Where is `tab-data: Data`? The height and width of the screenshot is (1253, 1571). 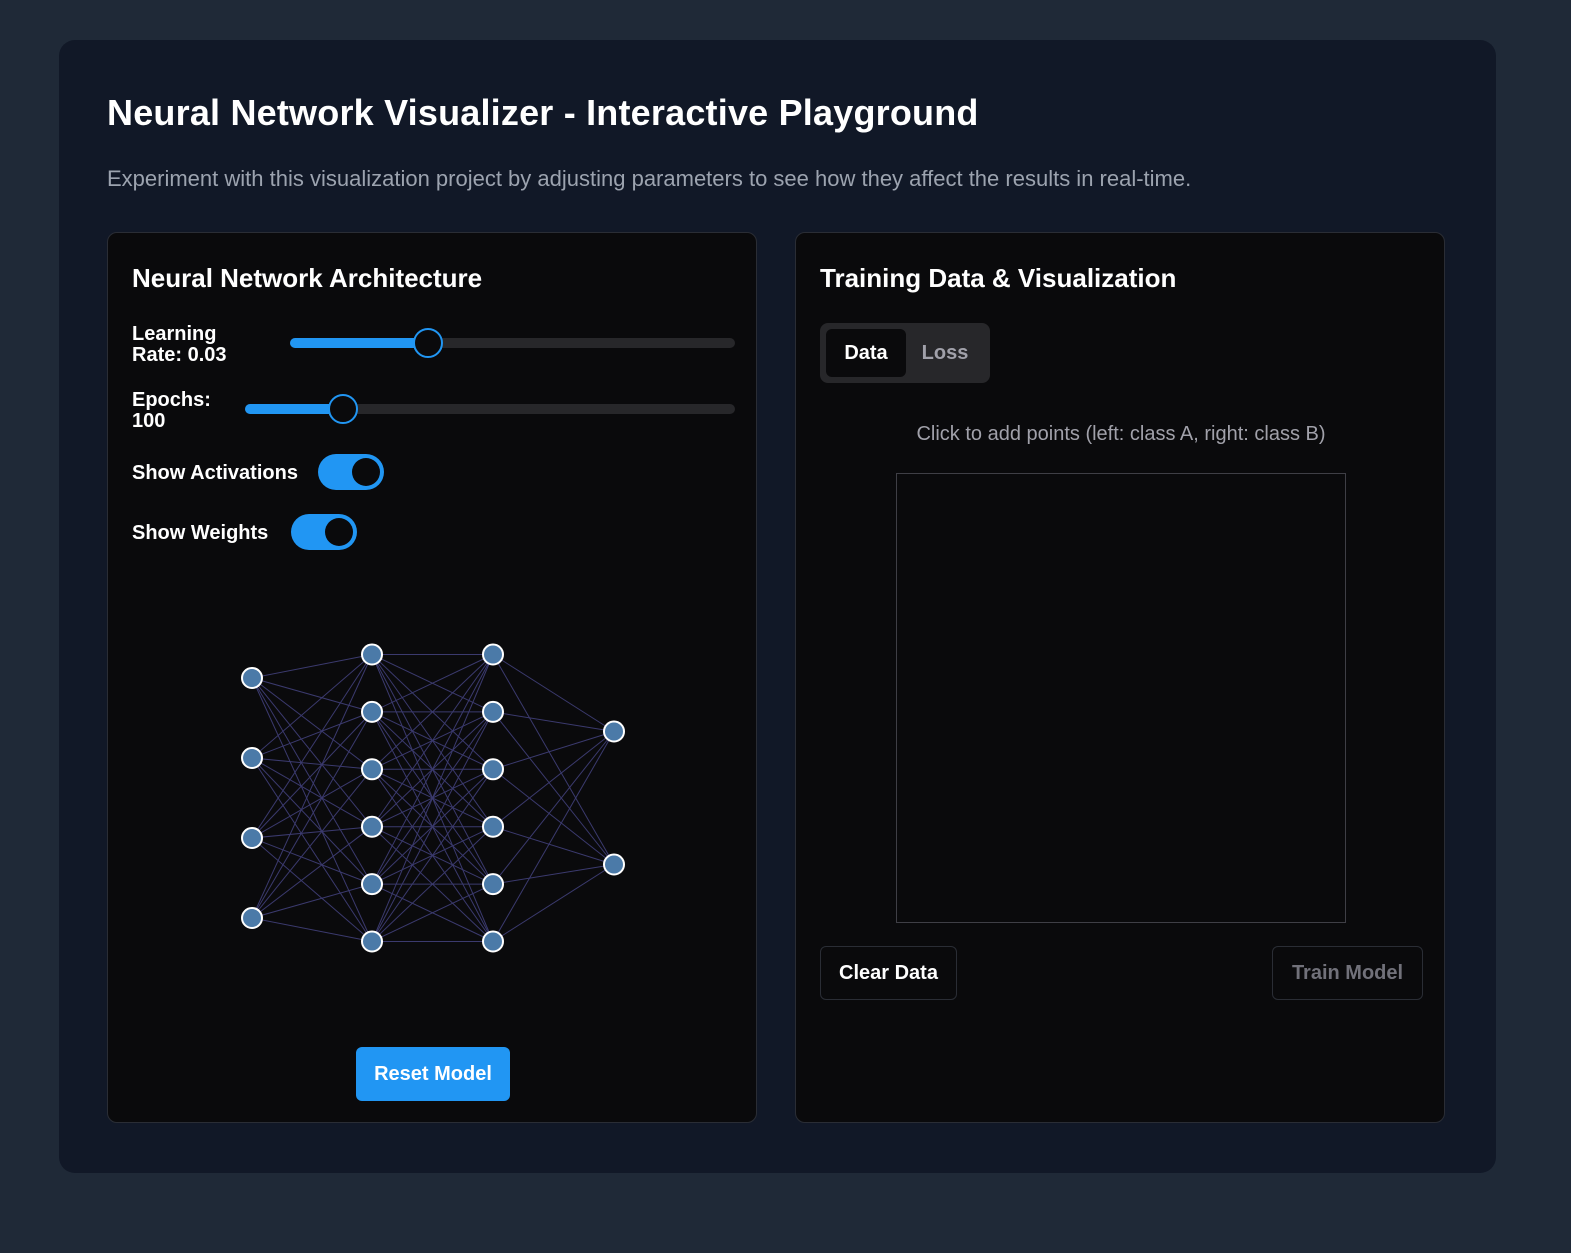
tab-data: Data is located at coordinates (866, 353).